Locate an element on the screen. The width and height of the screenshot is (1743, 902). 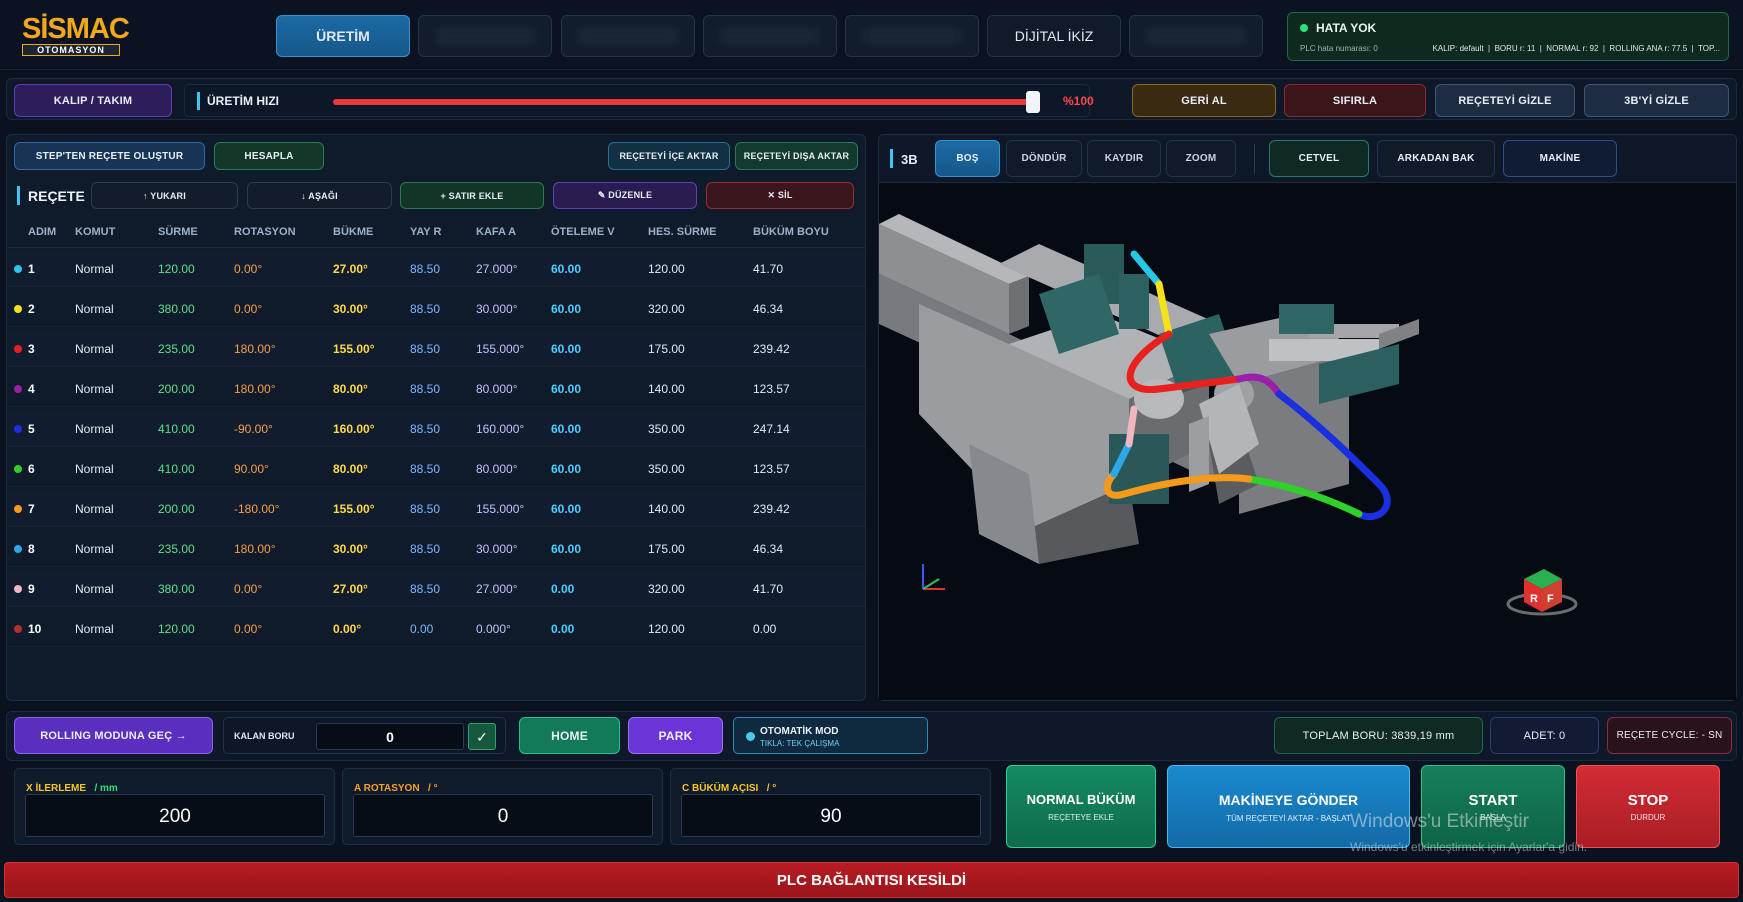
status-ok-icon is located at coordinates (1304, 28).